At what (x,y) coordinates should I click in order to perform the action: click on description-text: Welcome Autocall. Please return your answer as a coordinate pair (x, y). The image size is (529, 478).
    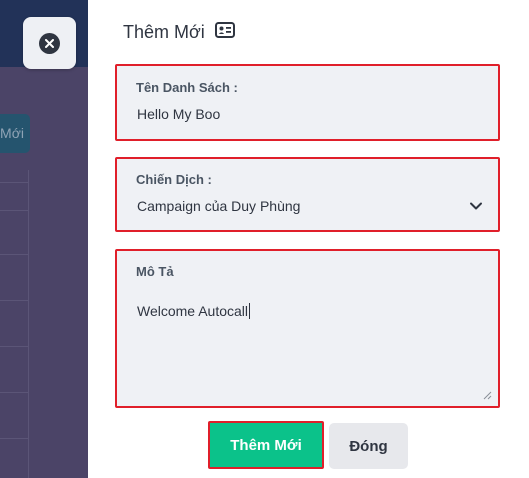
    Looking at the image, I should click on (193, 311).